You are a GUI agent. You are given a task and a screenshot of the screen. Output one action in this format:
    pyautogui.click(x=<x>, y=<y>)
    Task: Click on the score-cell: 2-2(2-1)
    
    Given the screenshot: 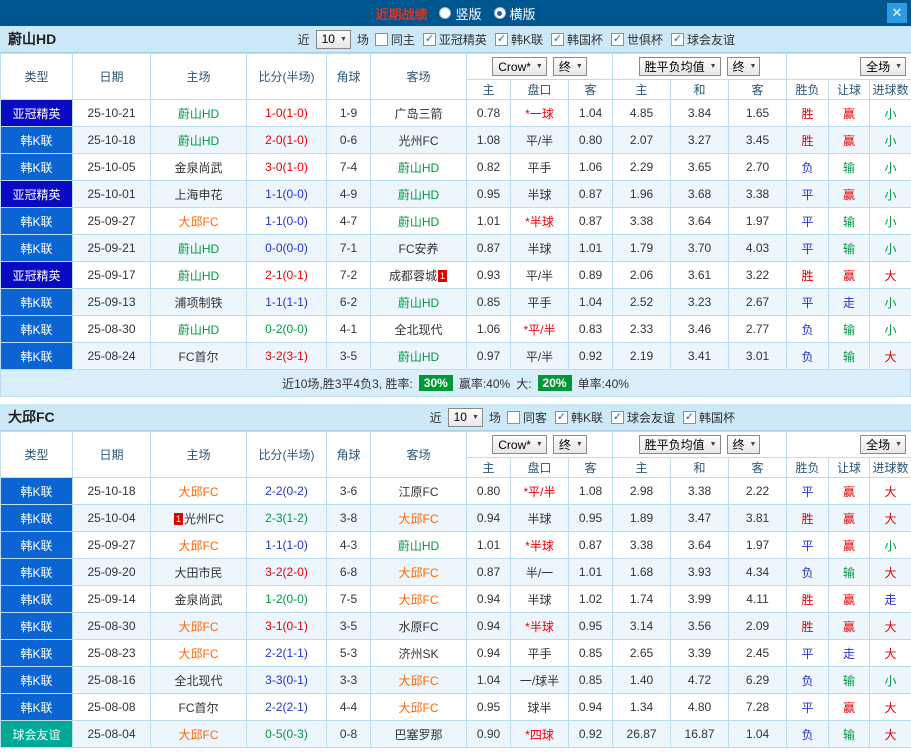 What is the action you would take?
    pyautogui.click(x=286, y=707)
    